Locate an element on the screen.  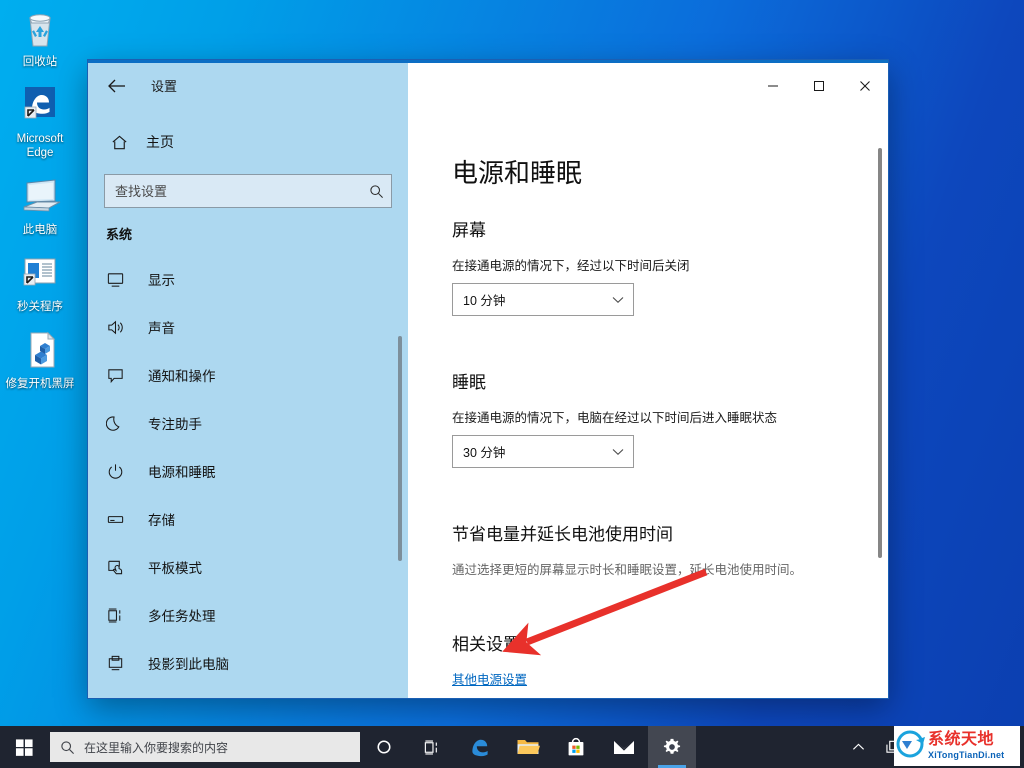
store-bag-icon is located at coordinates (576, 746).